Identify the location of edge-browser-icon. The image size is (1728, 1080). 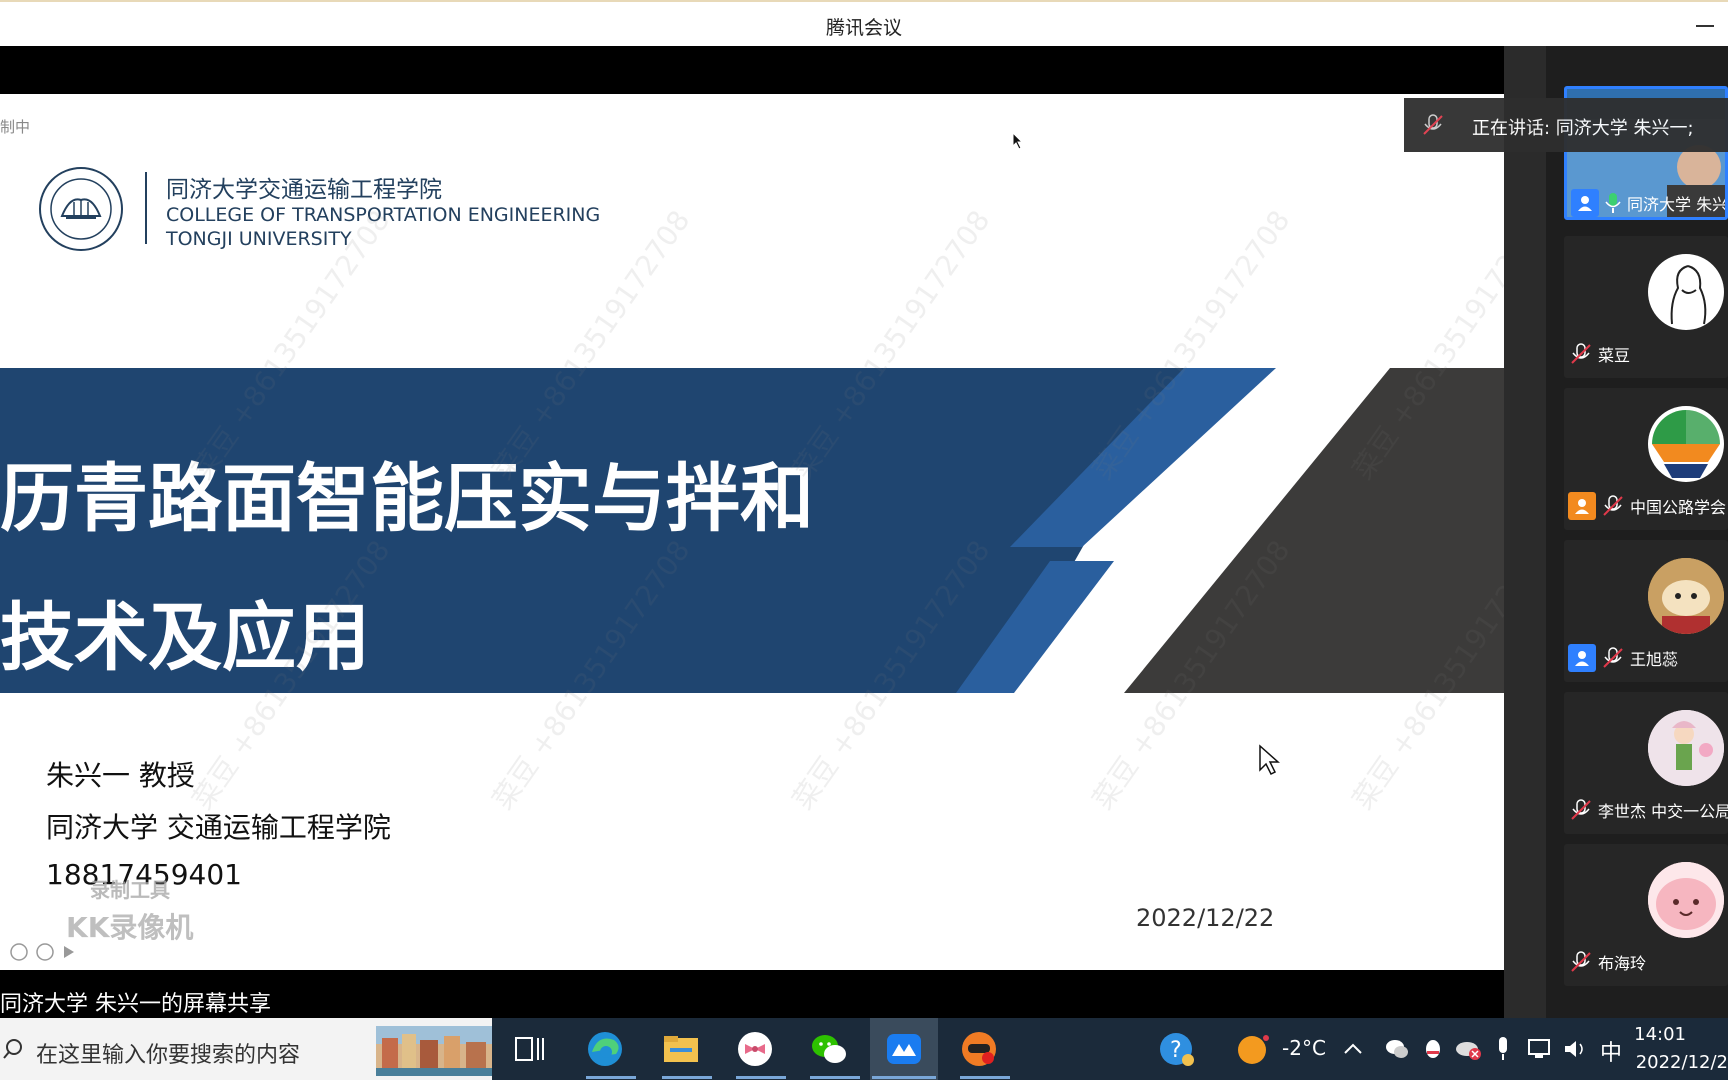
(605, 1049).